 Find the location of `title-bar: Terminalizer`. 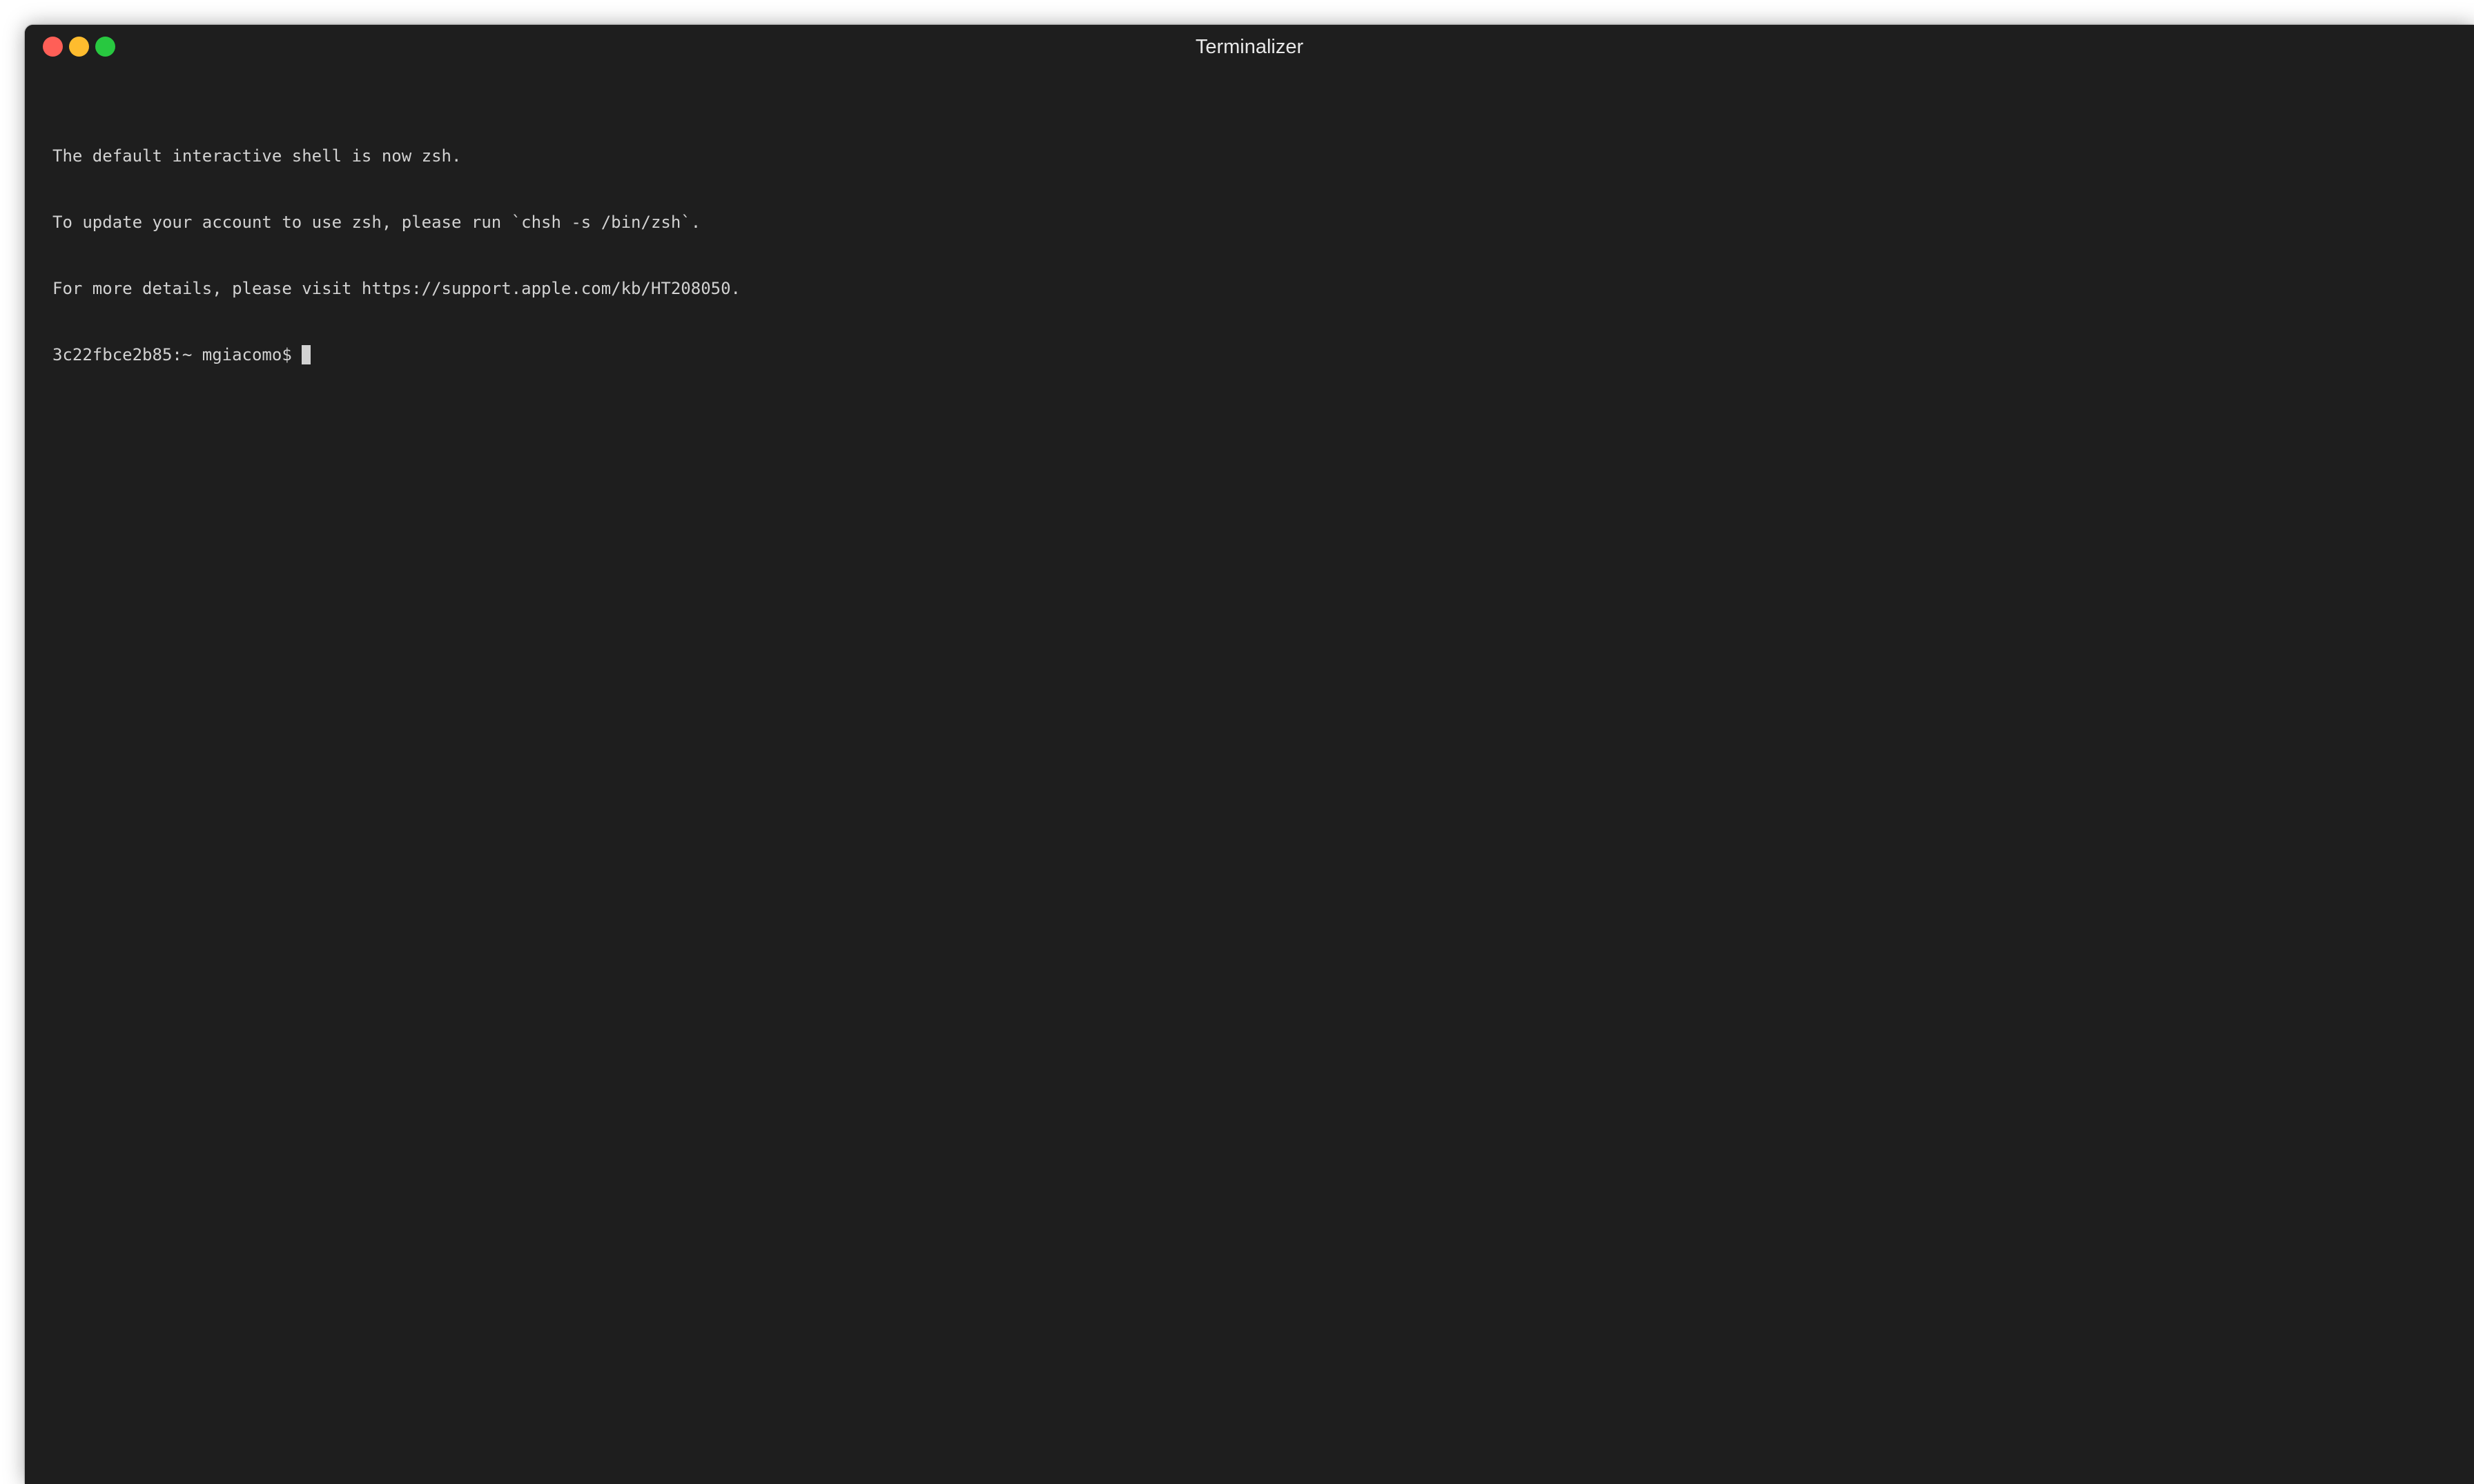

title-bar: Terminalizer is located at coordinates (1249, 47).